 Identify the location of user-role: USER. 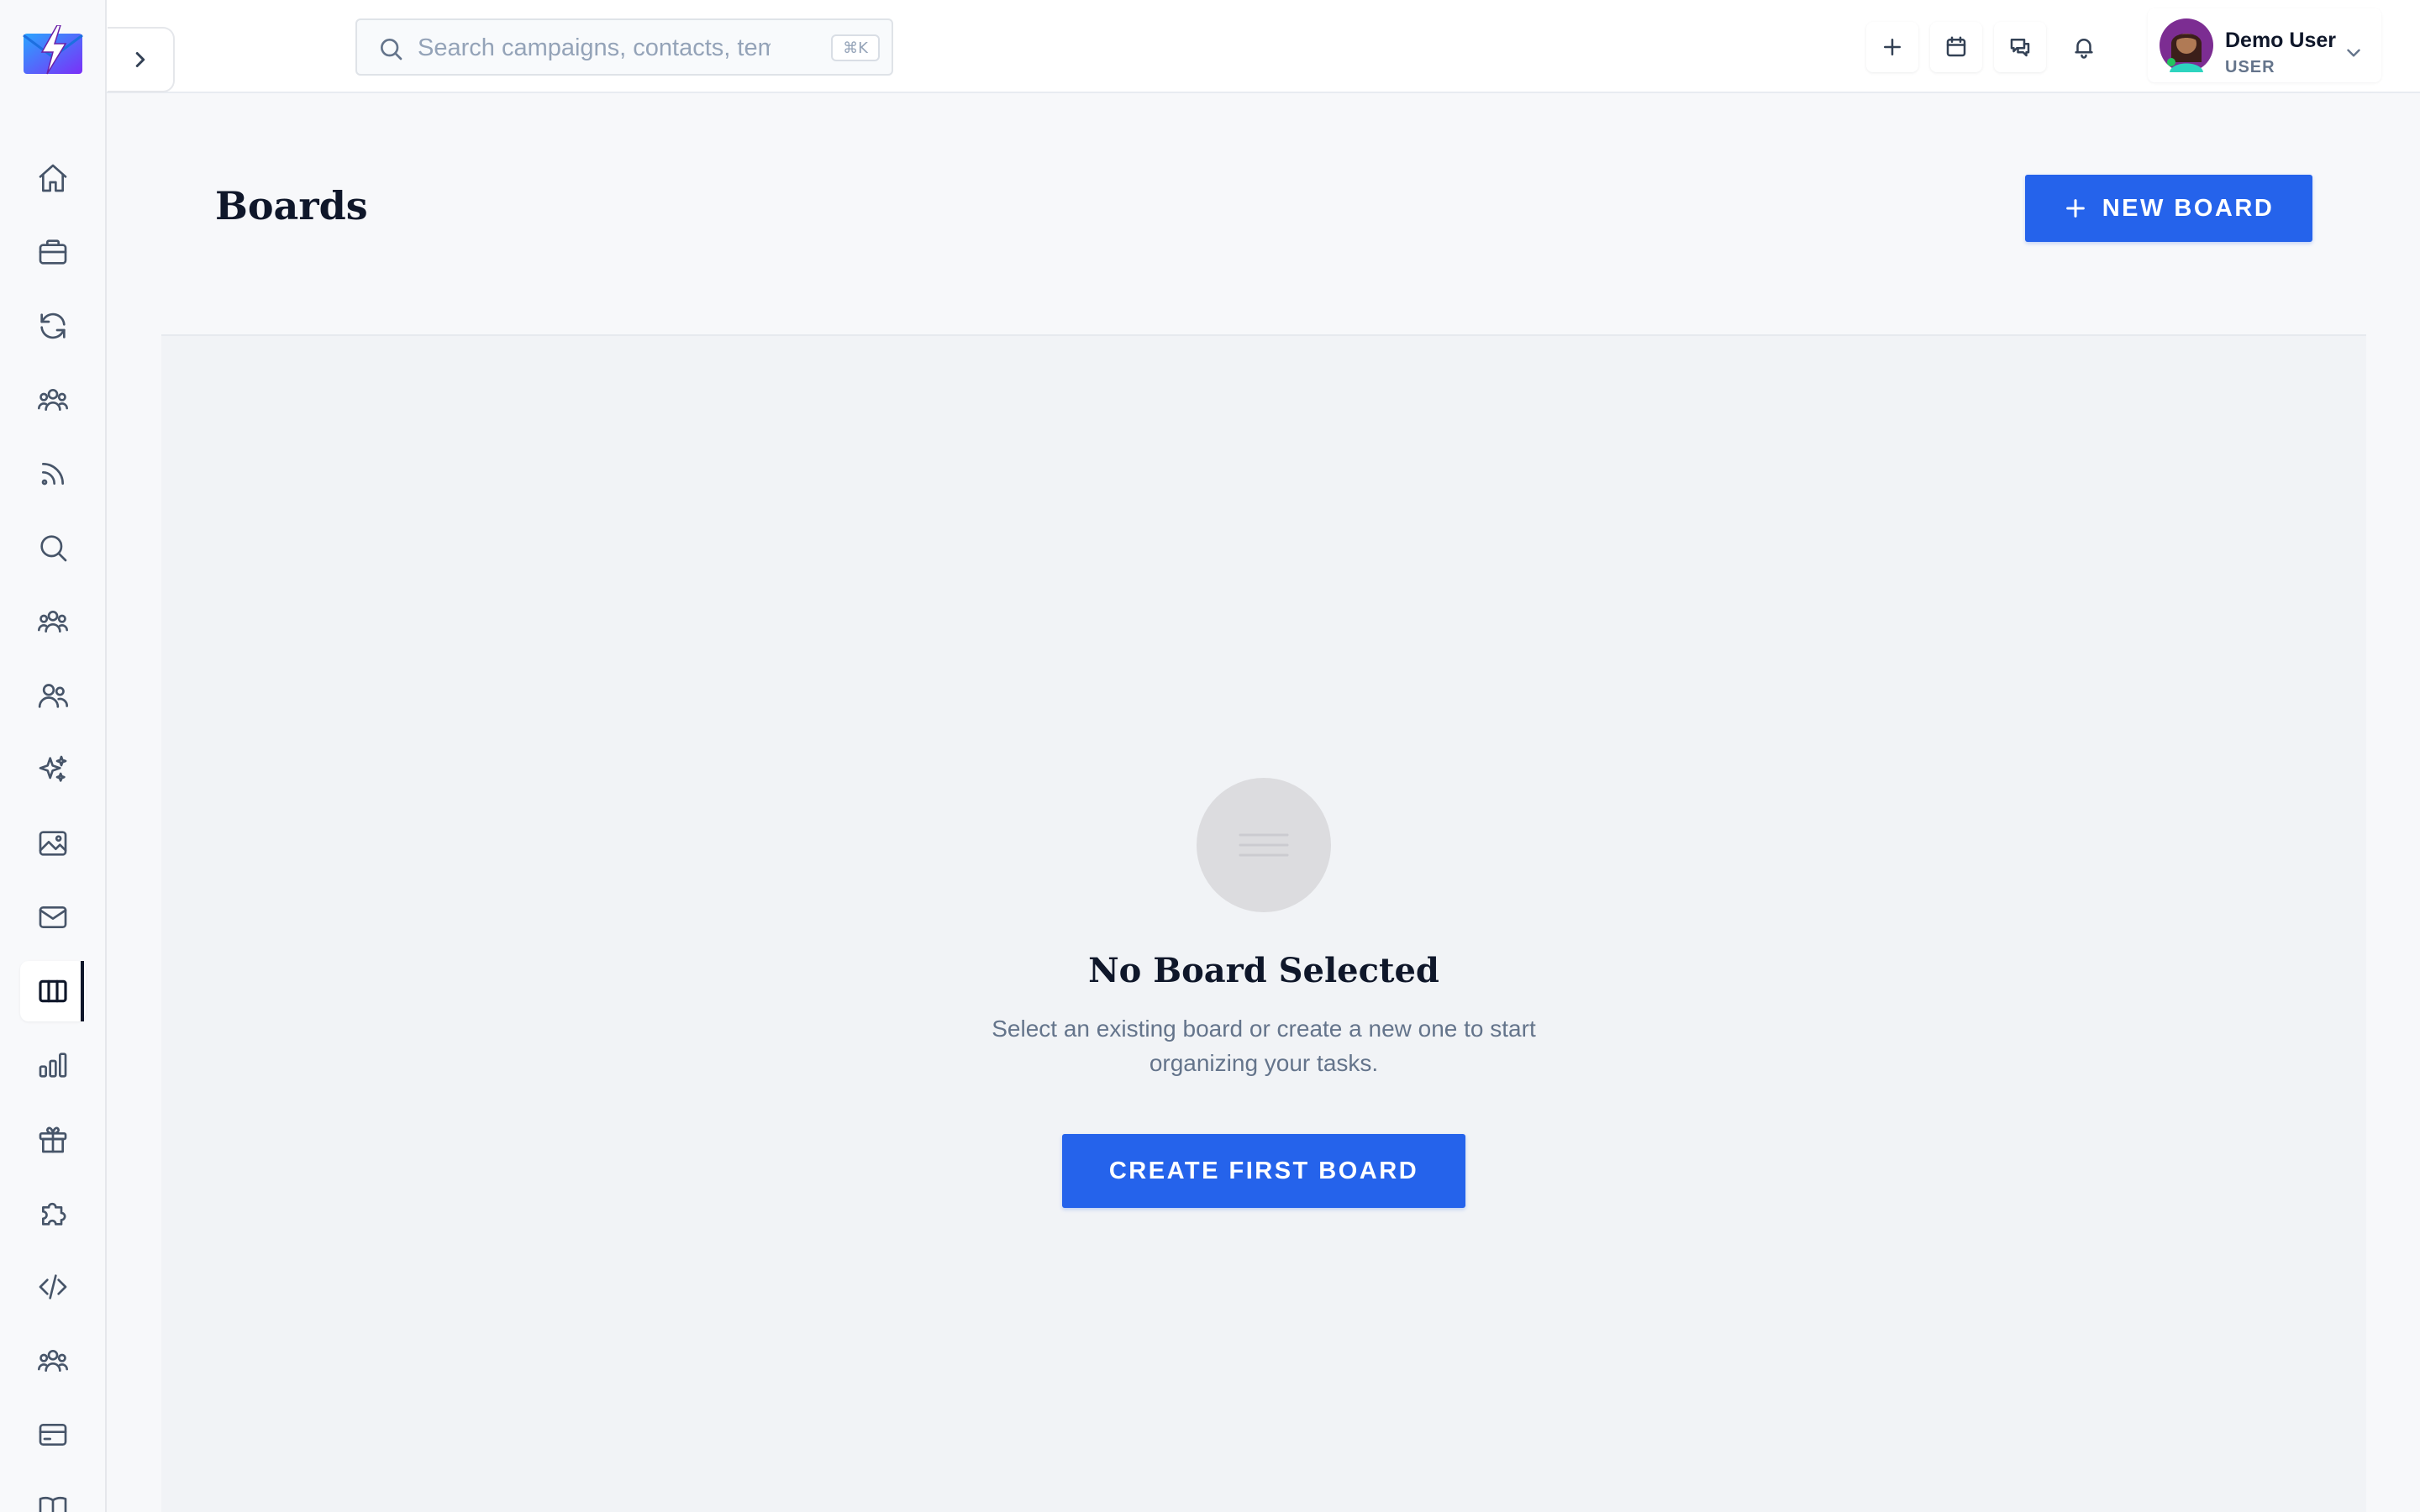
(2250, 67).